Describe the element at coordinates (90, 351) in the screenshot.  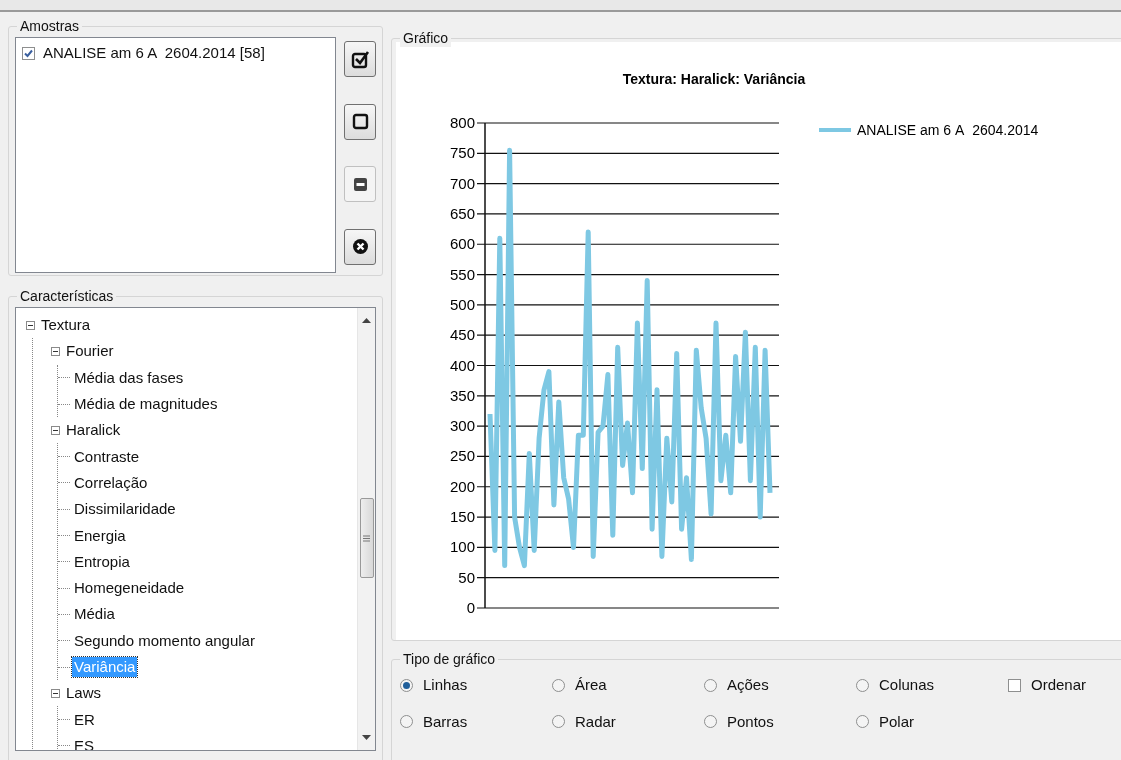
I see `tree-item: Fourier` at that location.